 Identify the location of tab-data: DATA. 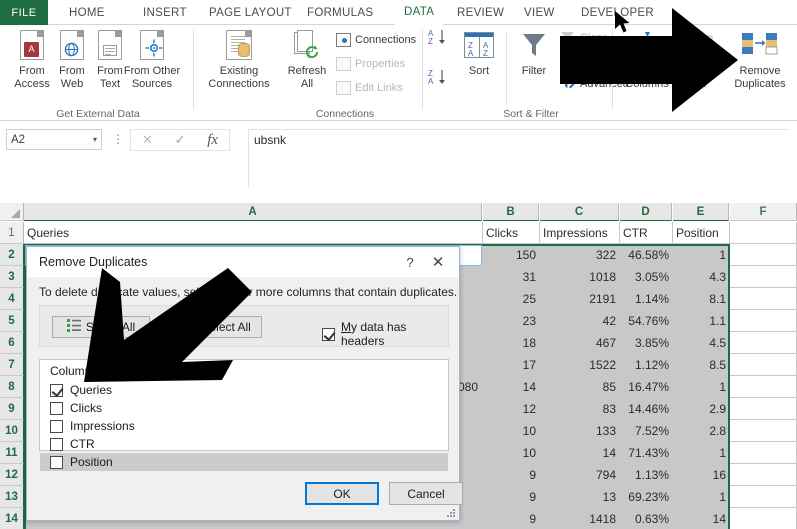
(419, 12).